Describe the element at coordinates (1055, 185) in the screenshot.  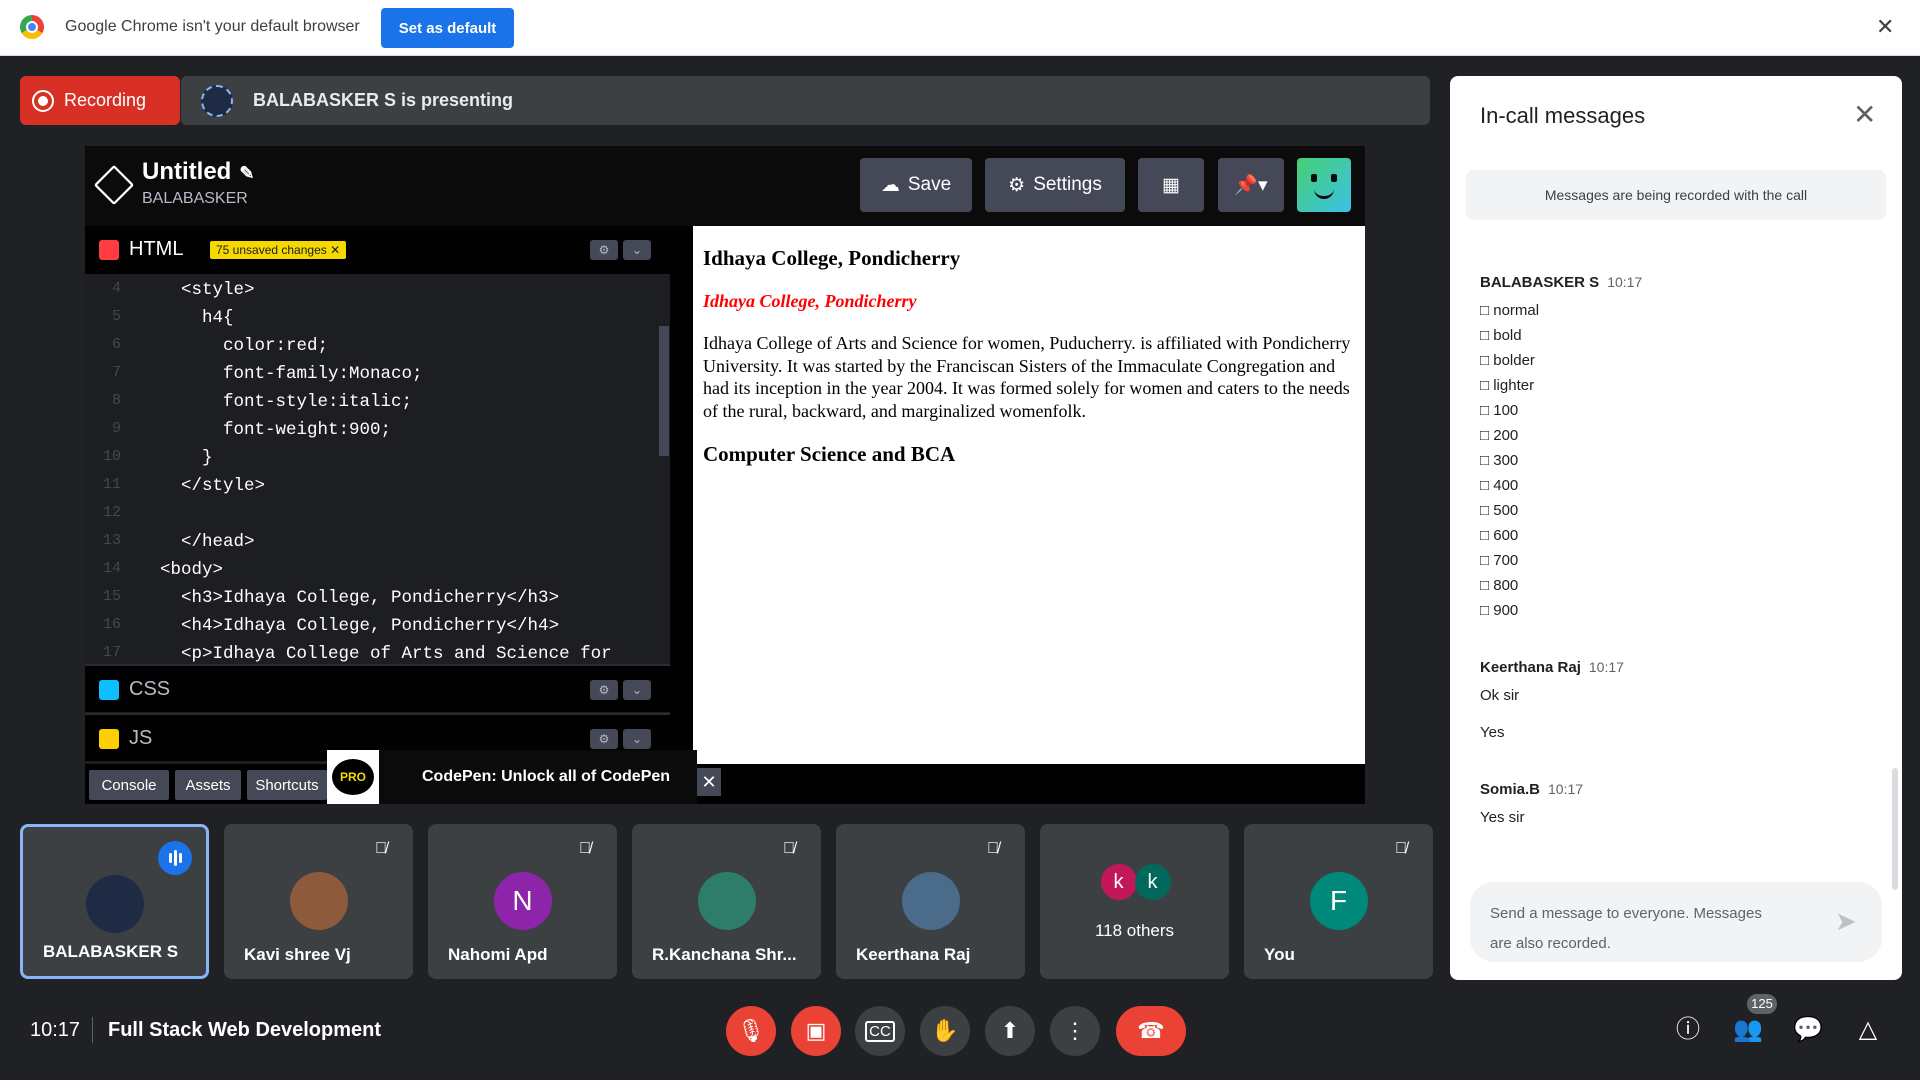
I see `settings-button: ⚙ Settings` at that location.